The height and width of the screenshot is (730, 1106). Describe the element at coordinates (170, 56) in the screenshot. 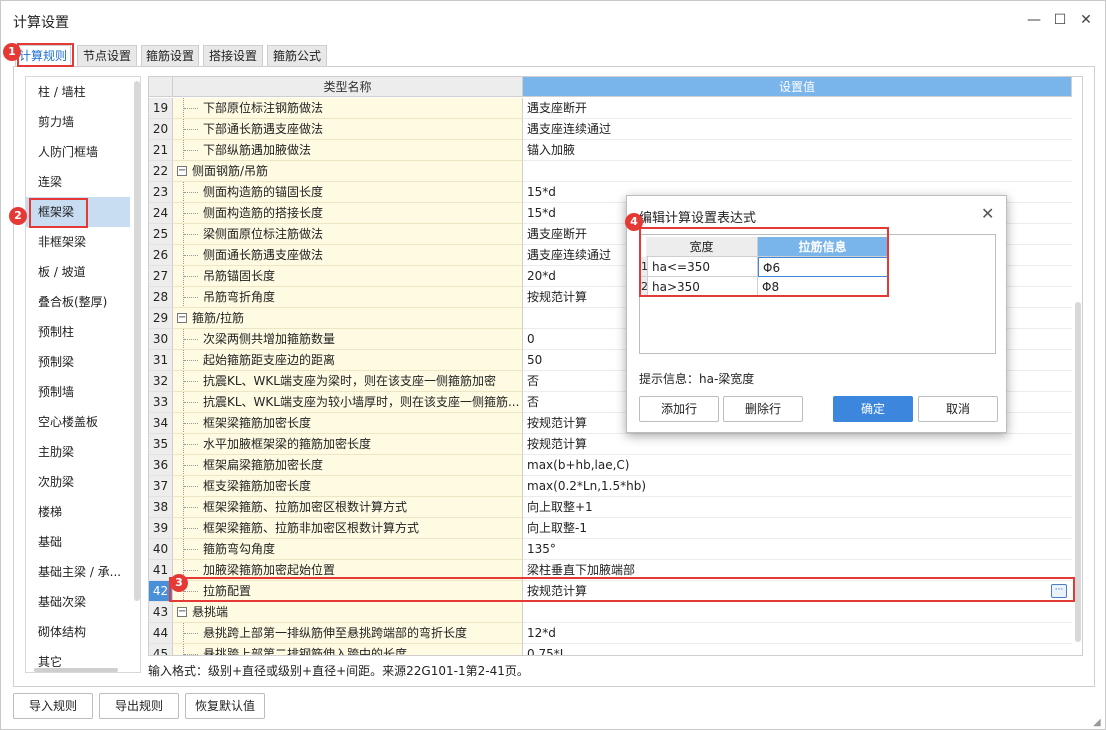

I see `tab-stirrup-settings: 箍筋设置` at that location.